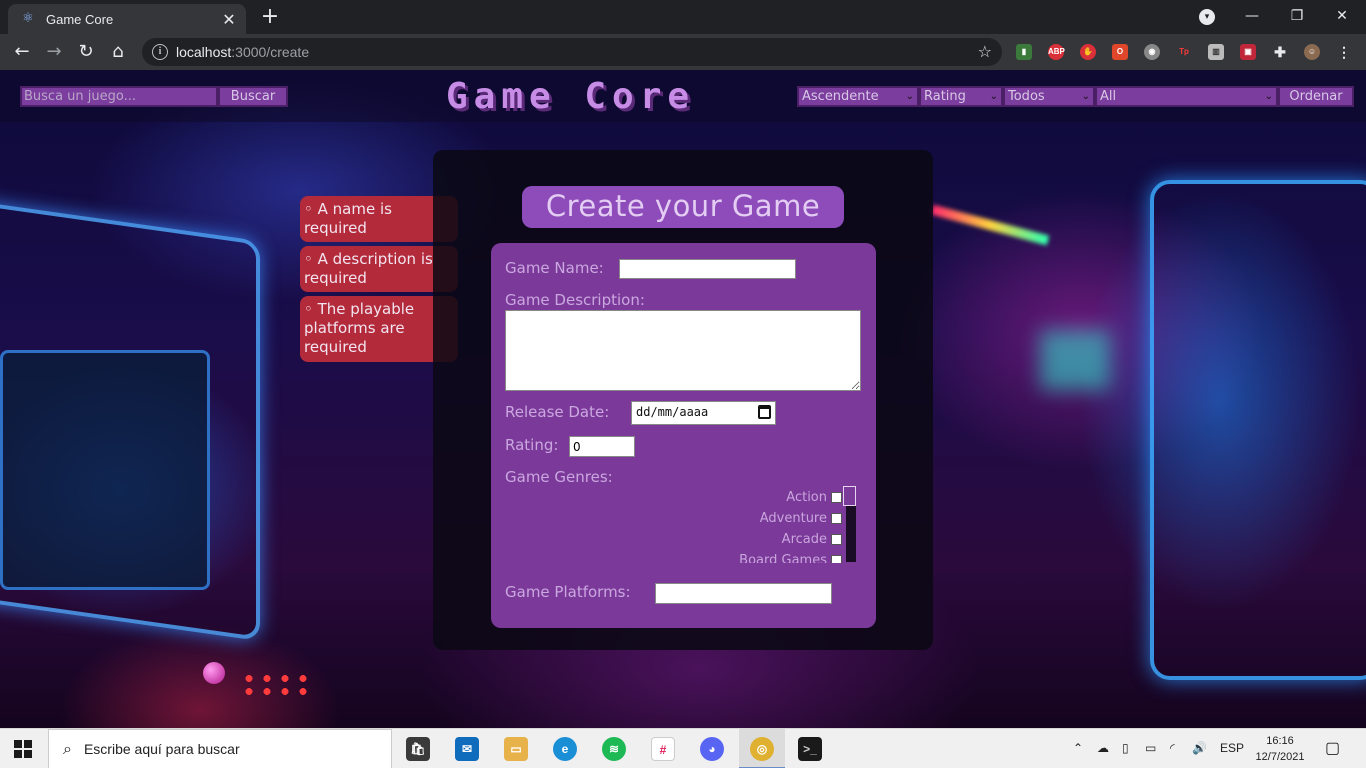 The image size is (1366, 768). I want to click on game-description-textarea, so click(683, 350).